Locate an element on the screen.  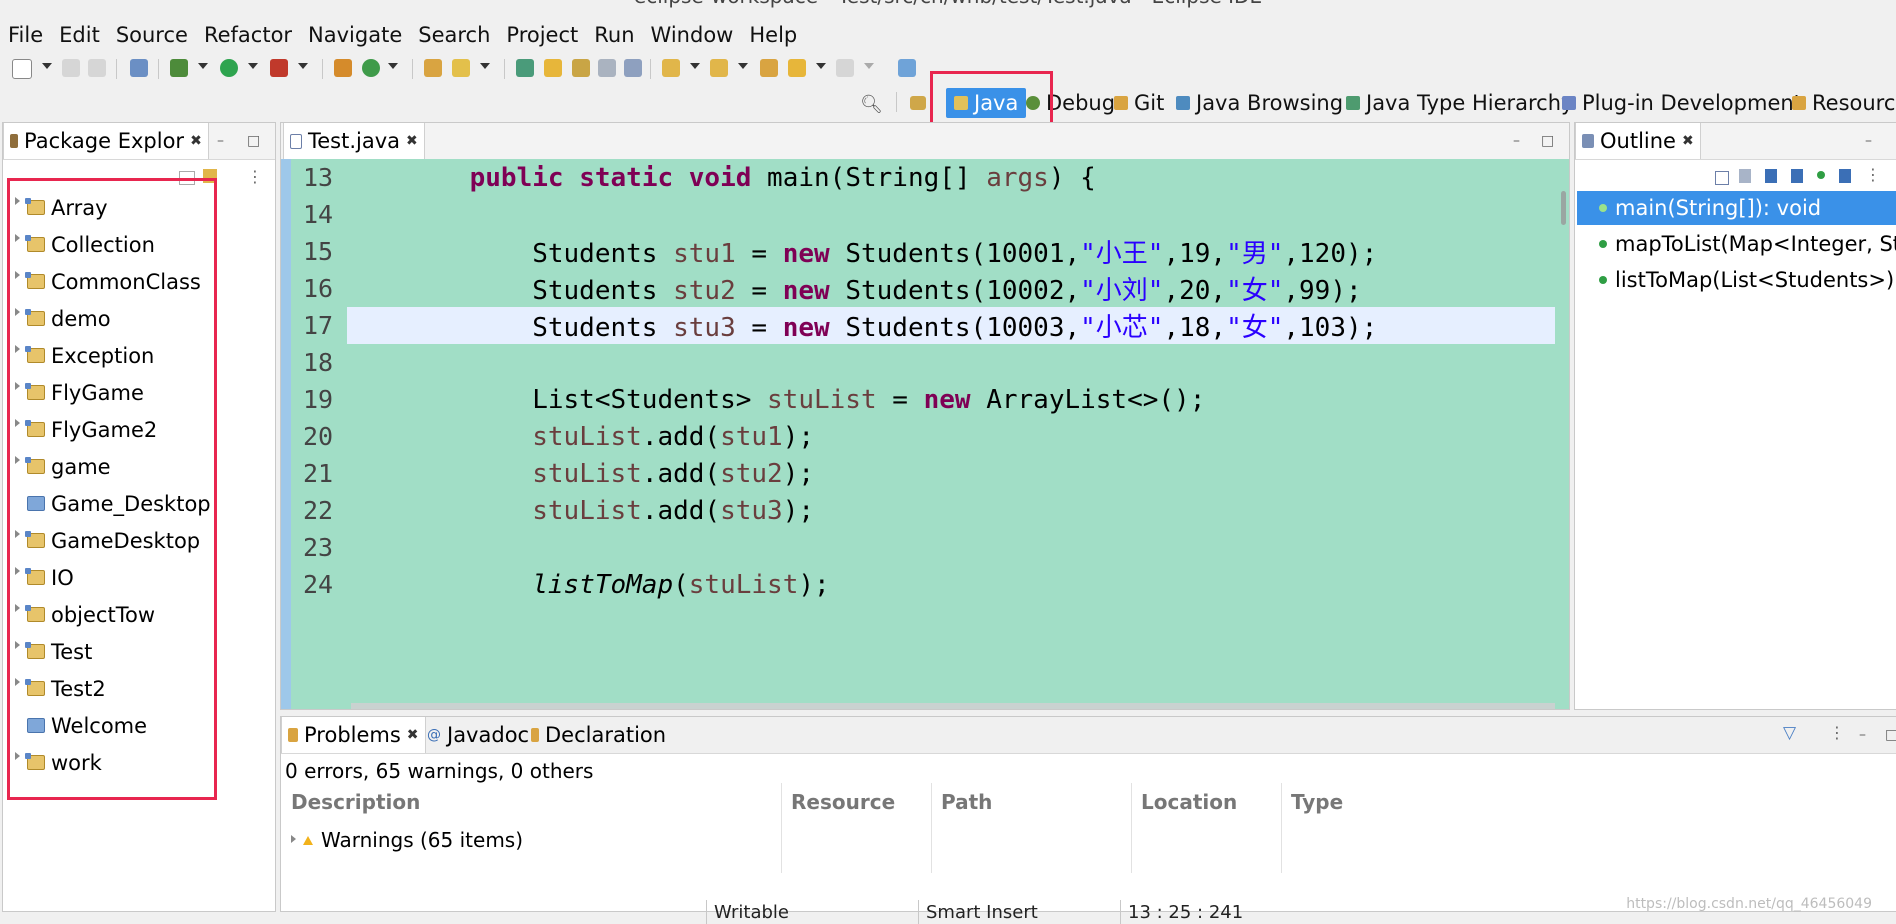
menu-navigate: Navigate is located at coordinates (355, 35).